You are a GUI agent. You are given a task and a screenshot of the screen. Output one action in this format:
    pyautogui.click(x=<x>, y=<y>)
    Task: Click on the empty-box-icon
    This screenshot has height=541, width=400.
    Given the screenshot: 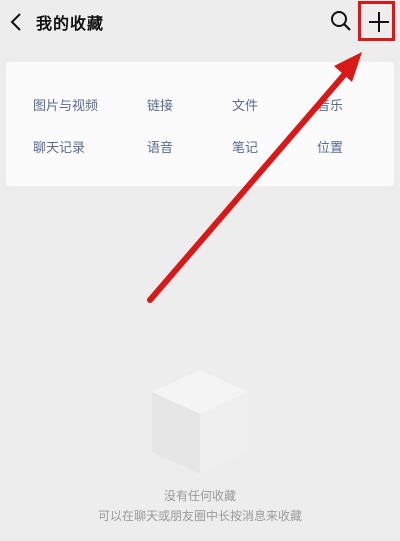 What is the action you would take?
    pyautogui.click(x=200, y=422)
    